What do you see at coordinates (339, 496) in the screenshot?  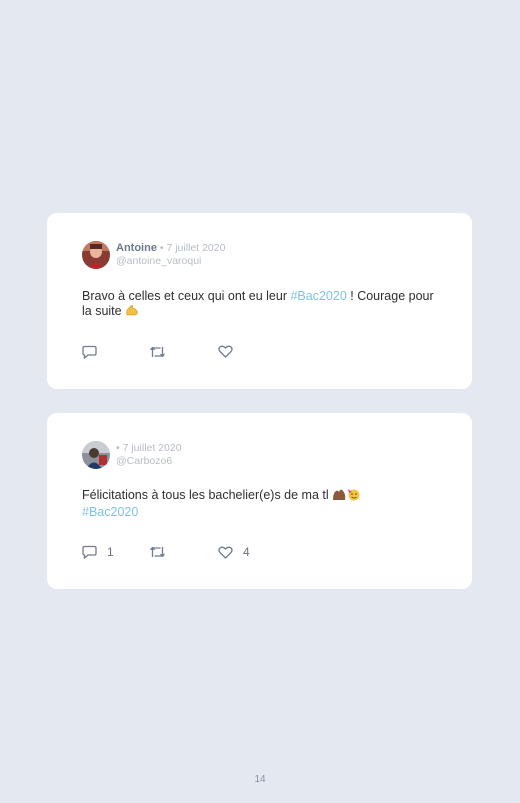 I see `raised-hands-icon` at bounding box center [339, 496].